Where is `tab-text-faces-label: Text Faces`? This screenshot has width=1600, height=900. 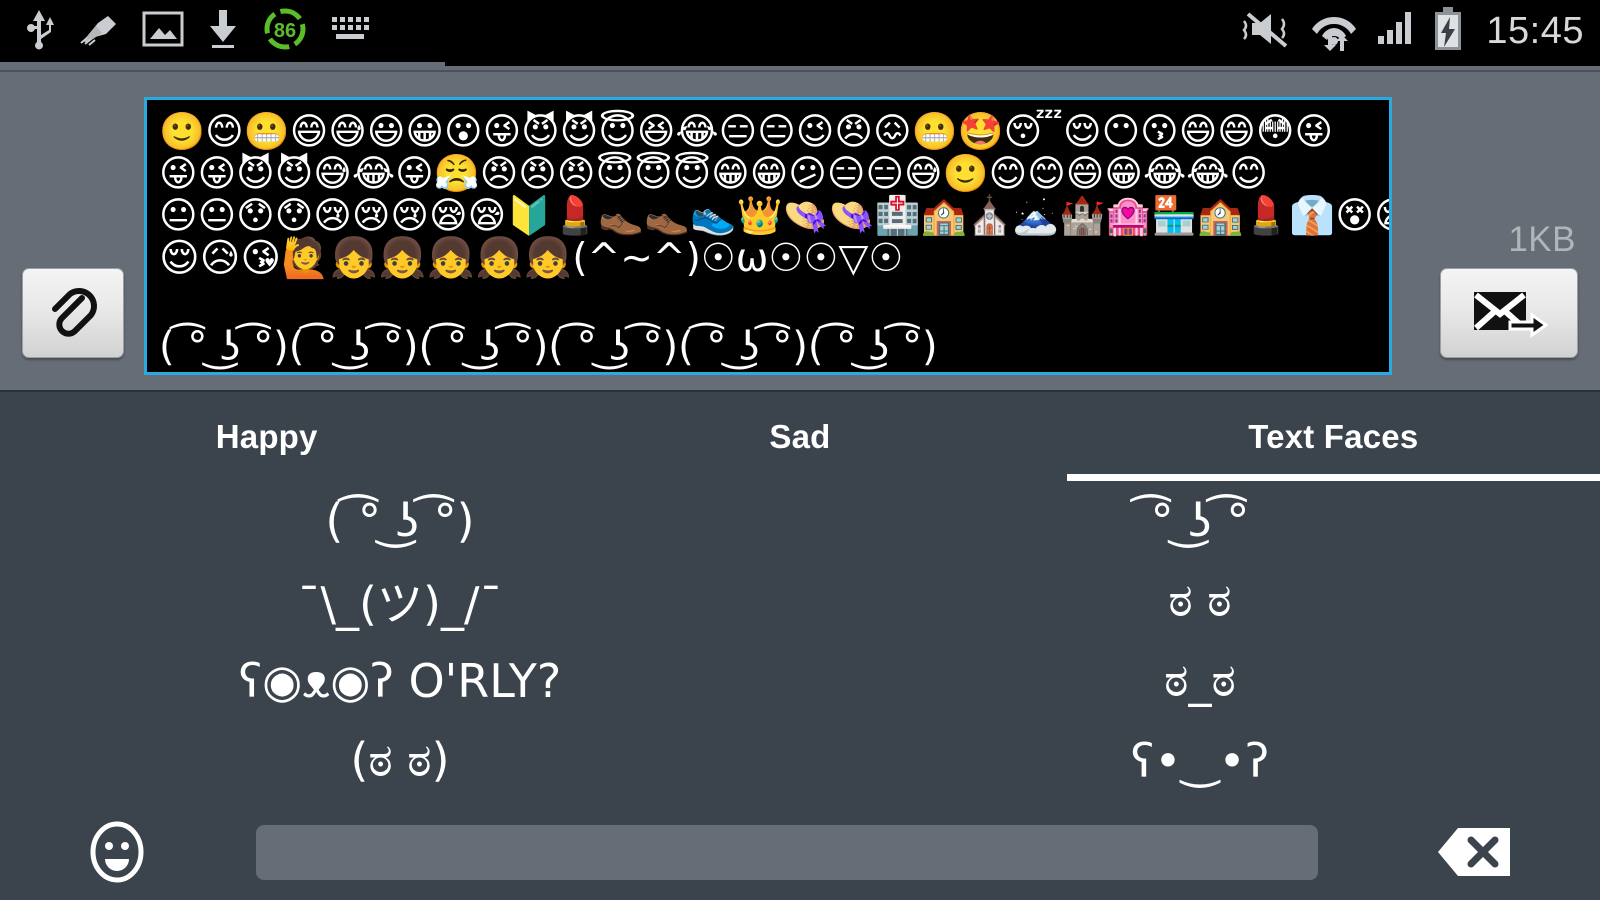
tab-text-faces-label: Text Faces is located at coordinates (1333, 436).